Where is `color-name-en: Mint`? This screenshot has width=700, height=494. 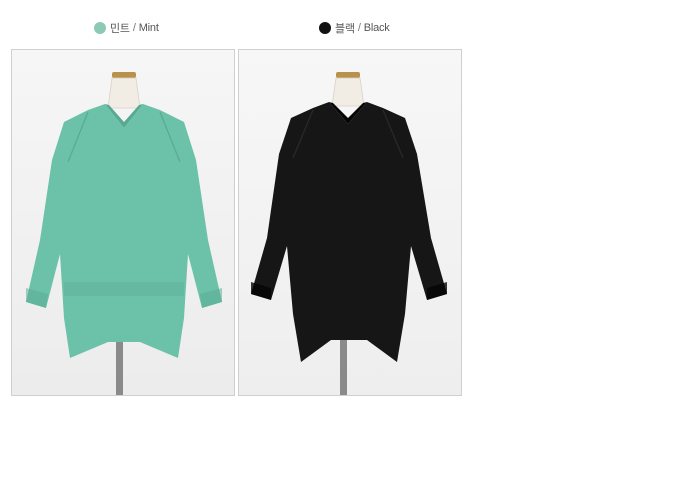
color-name-en: Mint is located at coordinates (148, 28).